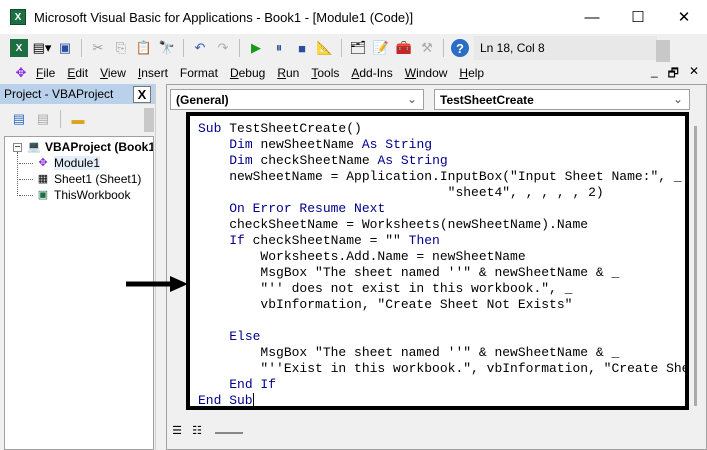 Image resolution: width=707 pixels, height=450 pixels. What do you see at coordinates (99, 147) in the screenshot?
I see `tree-node-label: VBAProject (Book1)` at bounding box center [99, 147].